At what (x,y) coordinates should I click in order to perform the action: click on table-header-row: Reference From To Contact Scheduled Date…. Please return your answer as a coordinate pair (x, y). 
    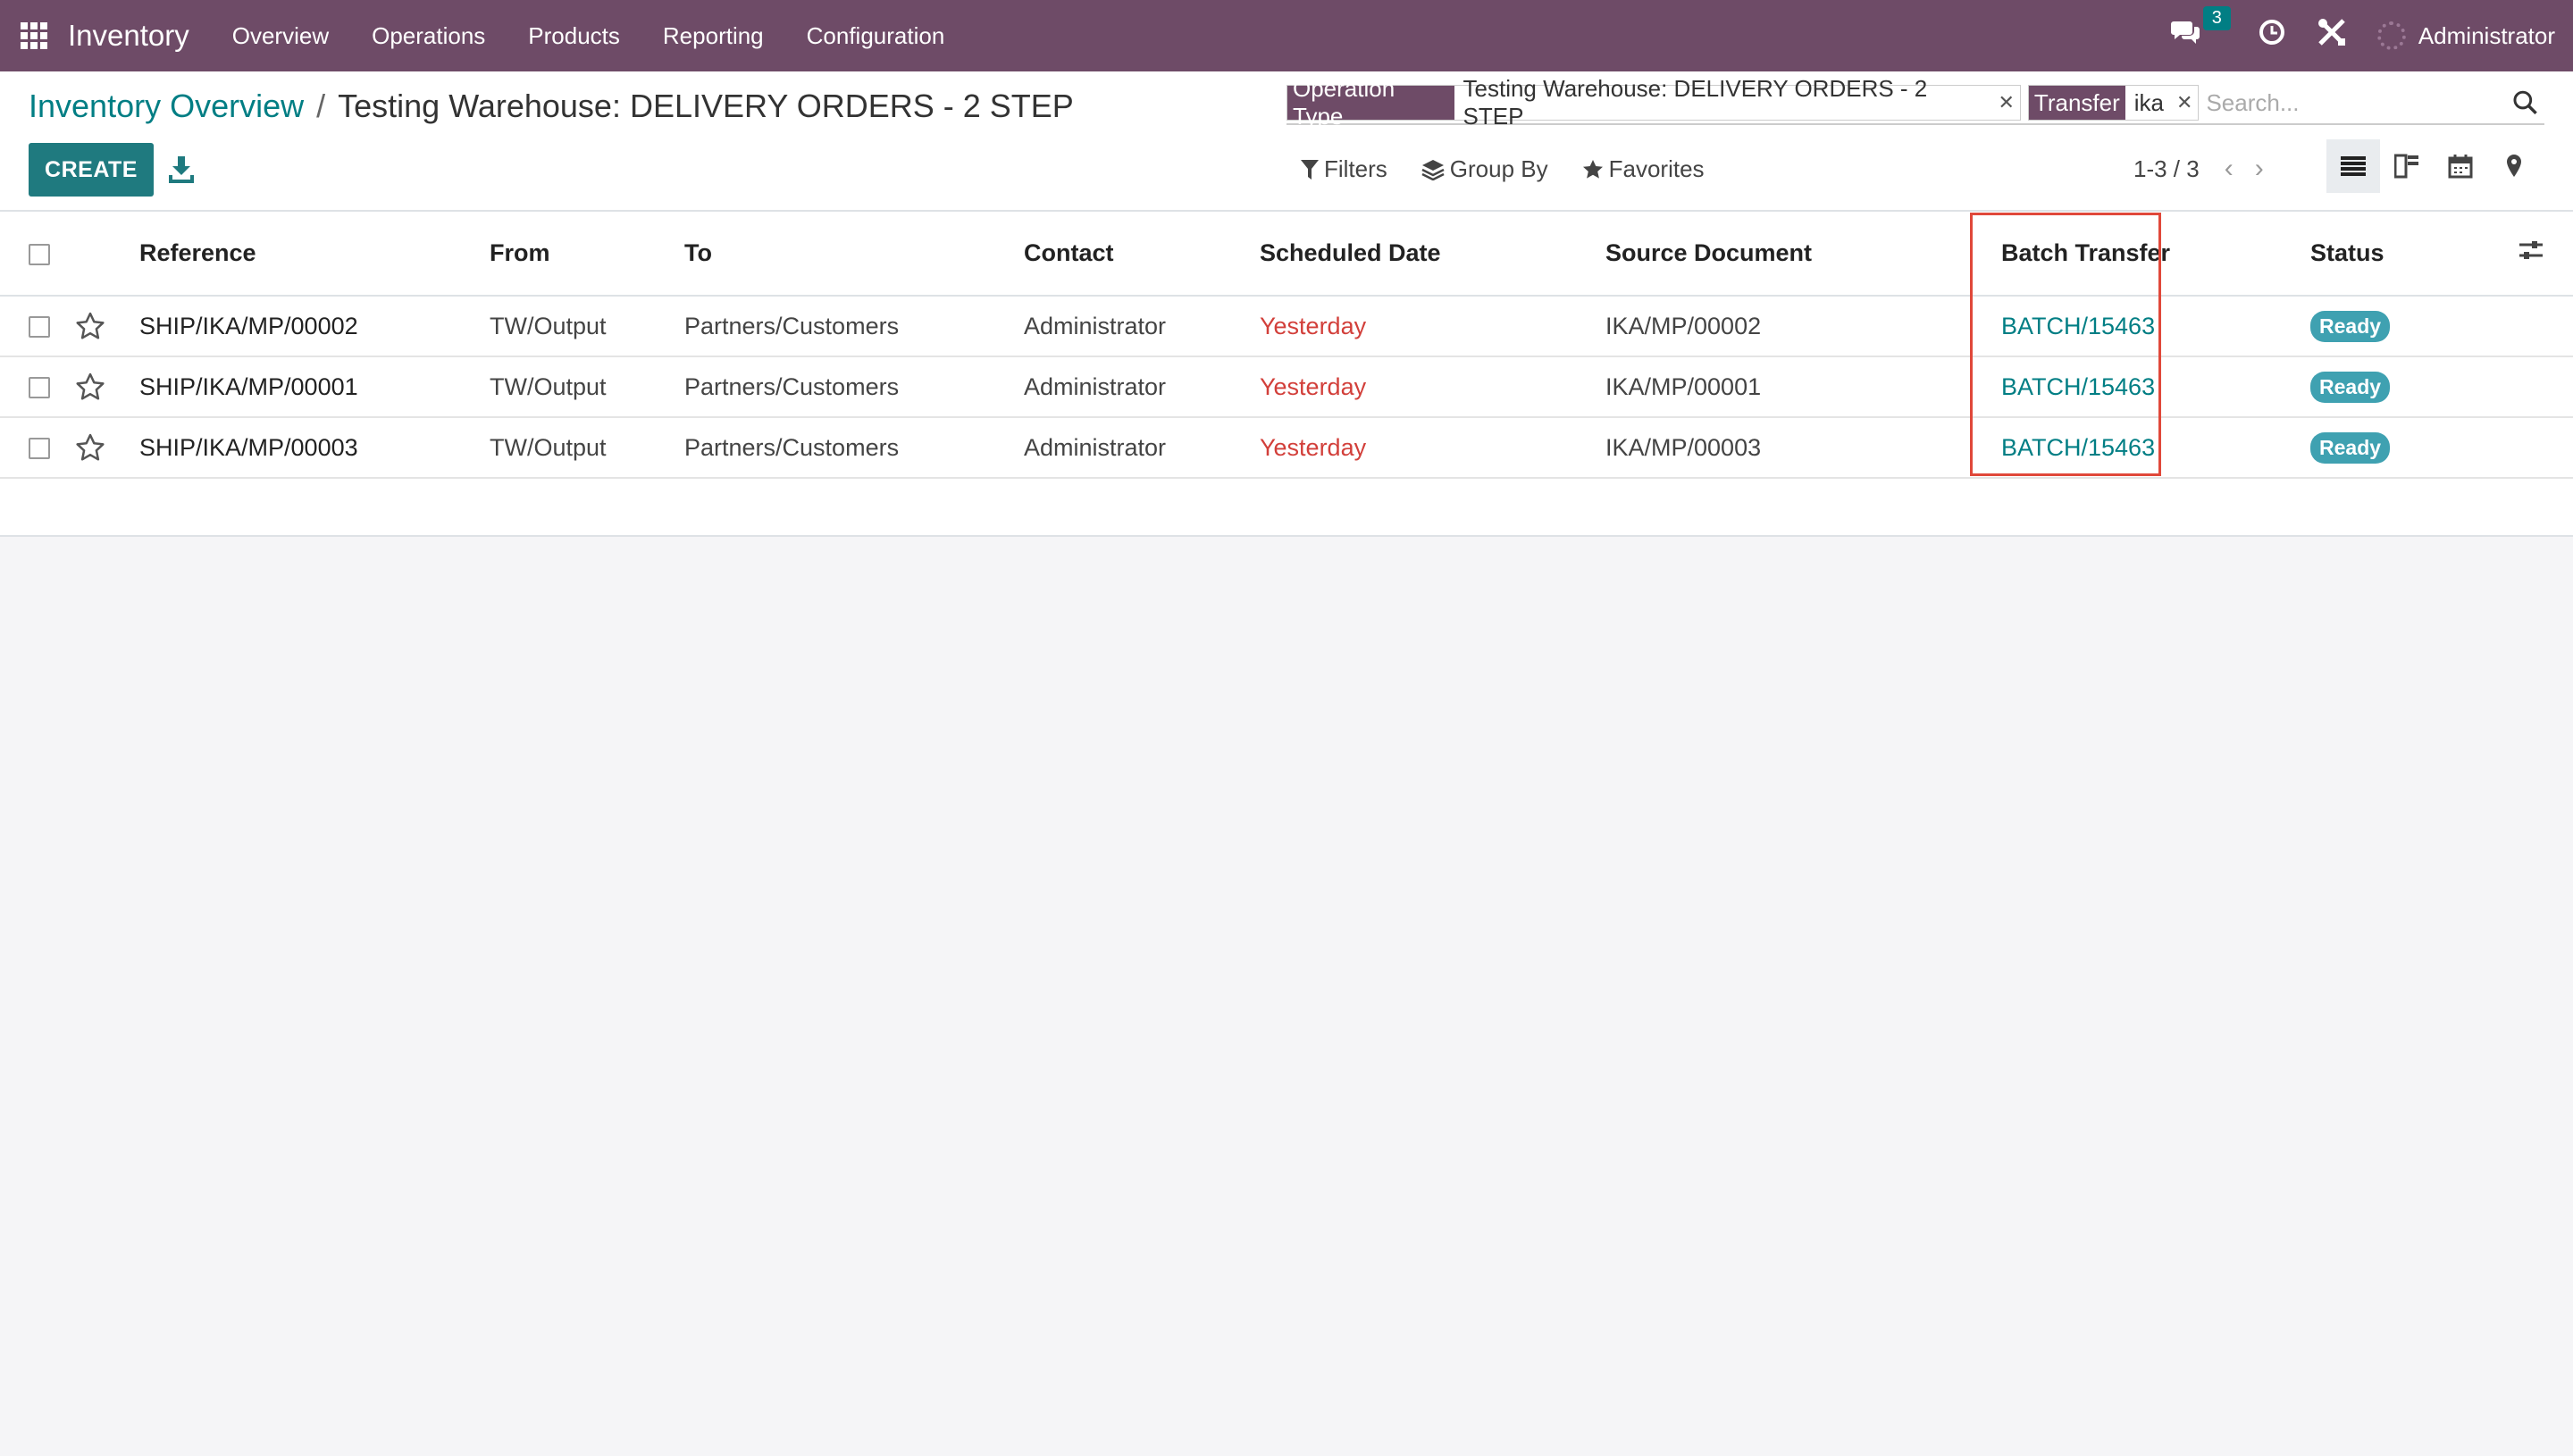
    Looking at the image, I should click on (1286, 254).